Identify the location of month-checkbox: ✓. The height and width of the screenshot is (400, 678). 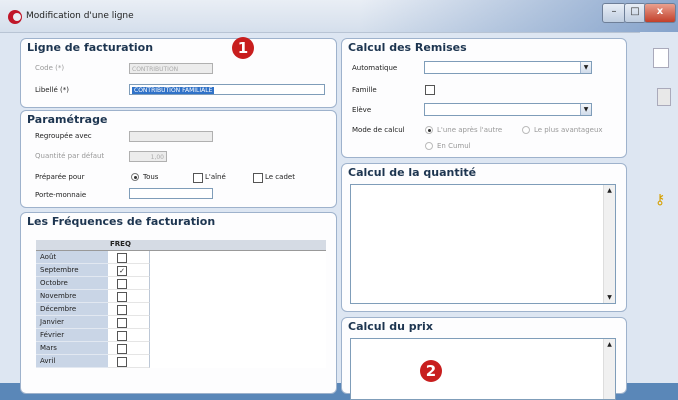
(122, 271).